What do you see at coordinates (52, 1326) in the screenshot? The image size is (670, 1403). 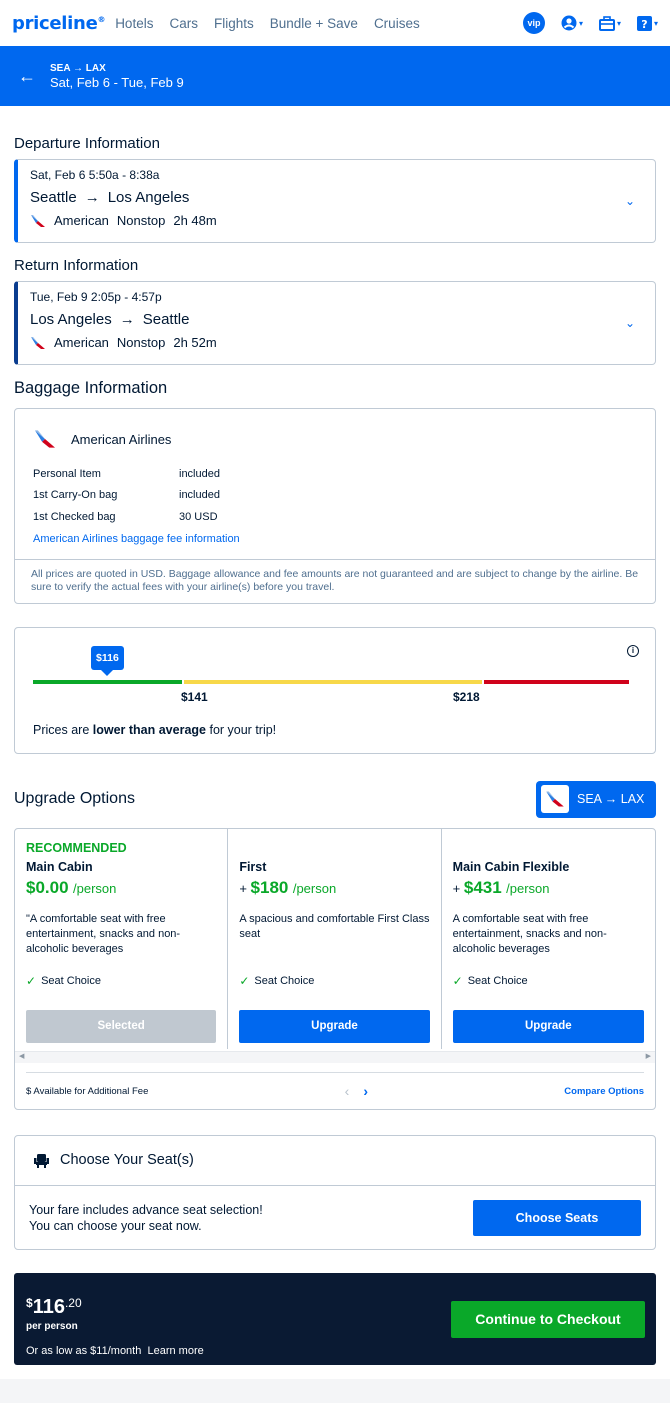 I see `per-person-label: per person` at bounding box center [52, 1326].